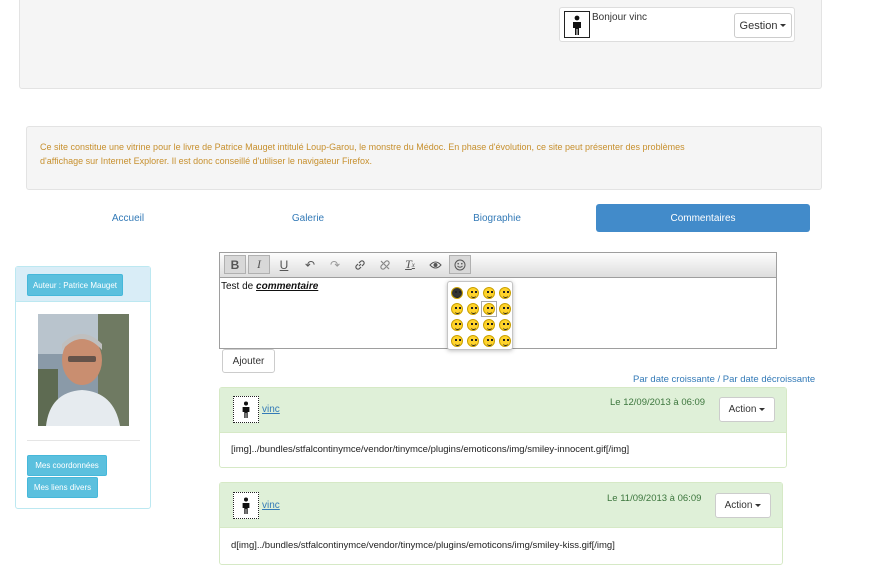 This screenshot has width=896, height=570. I want to click on author-label: Auteur : Patrice Mauget, so click(75, 285).